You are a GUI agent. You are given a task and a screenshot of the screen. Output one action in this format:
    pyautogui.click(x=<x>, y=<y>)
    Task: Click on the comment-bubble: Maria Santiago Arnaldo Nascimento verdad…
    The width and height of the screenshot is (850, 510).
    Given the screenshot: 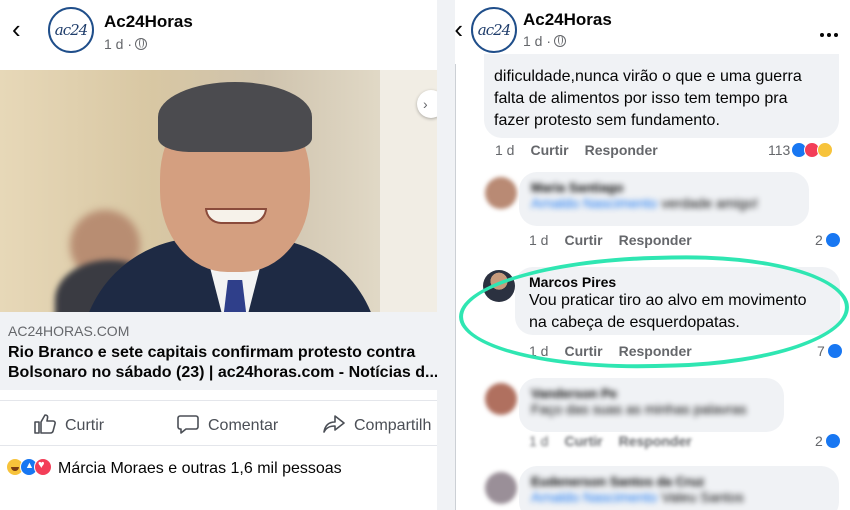 What is the action you would take?
    pyautogui.click(x=664, y=199)
    